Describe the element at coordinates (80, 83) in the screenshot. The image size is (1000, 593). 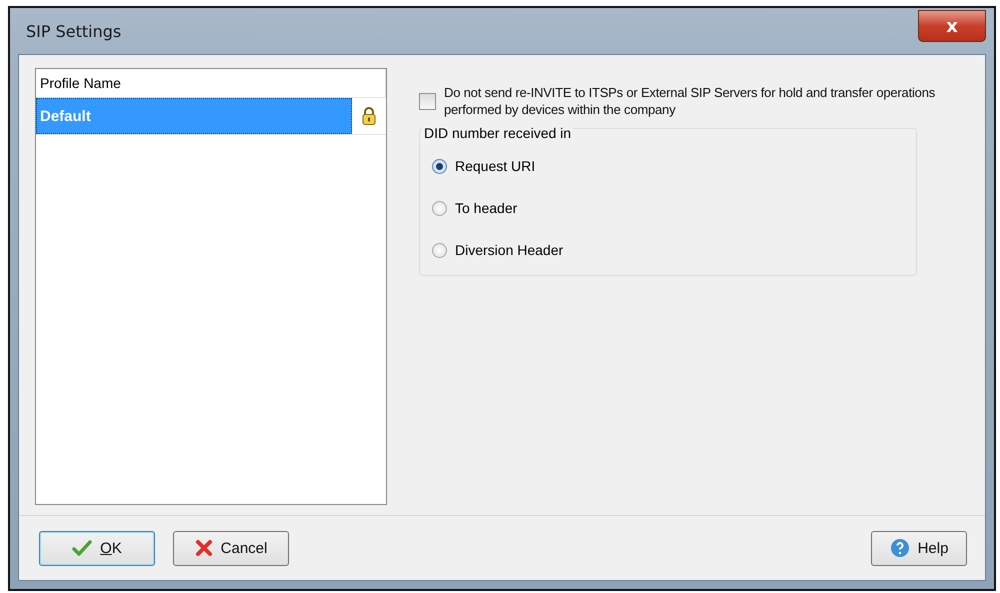
I see `column-header: Profile Name` at that location.